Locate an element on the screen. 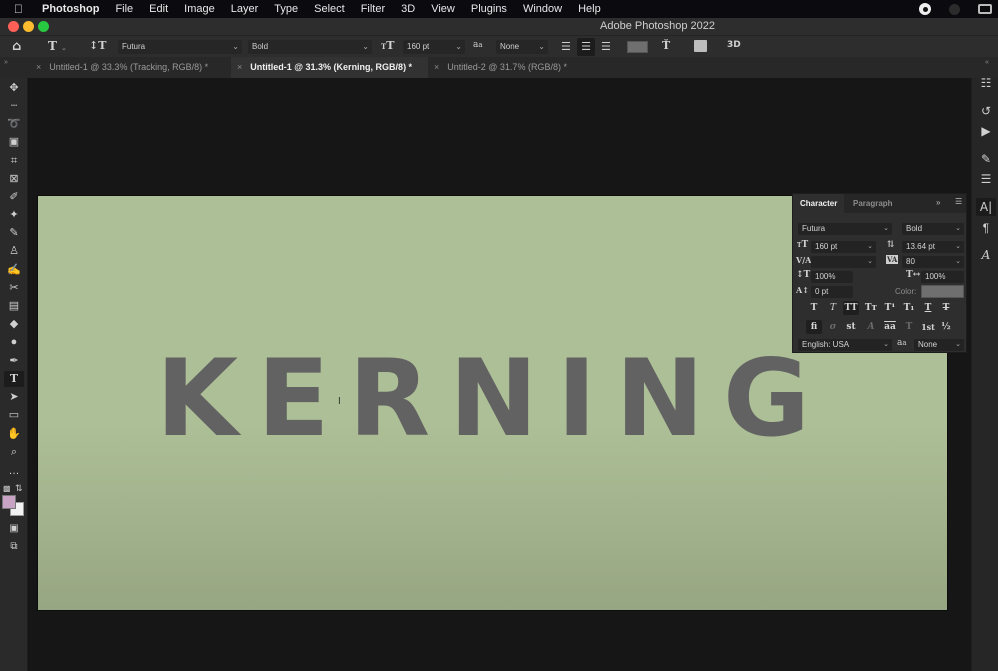 This screenshot has height=671, width=998. align-left-button: ☰ is located at coordinates (566, 46).